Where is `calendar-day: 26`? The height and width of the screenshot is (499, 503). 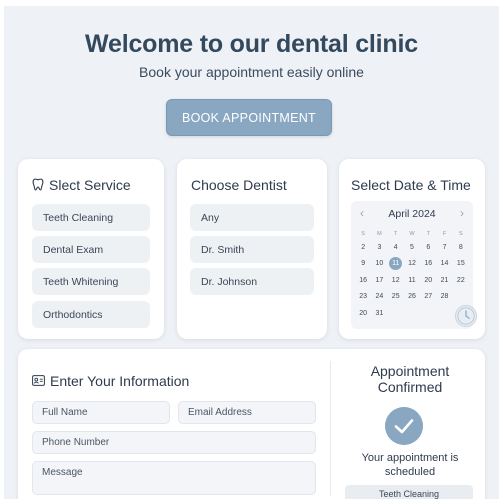 calendar-day: 26 is located at coordinates (412, 296).